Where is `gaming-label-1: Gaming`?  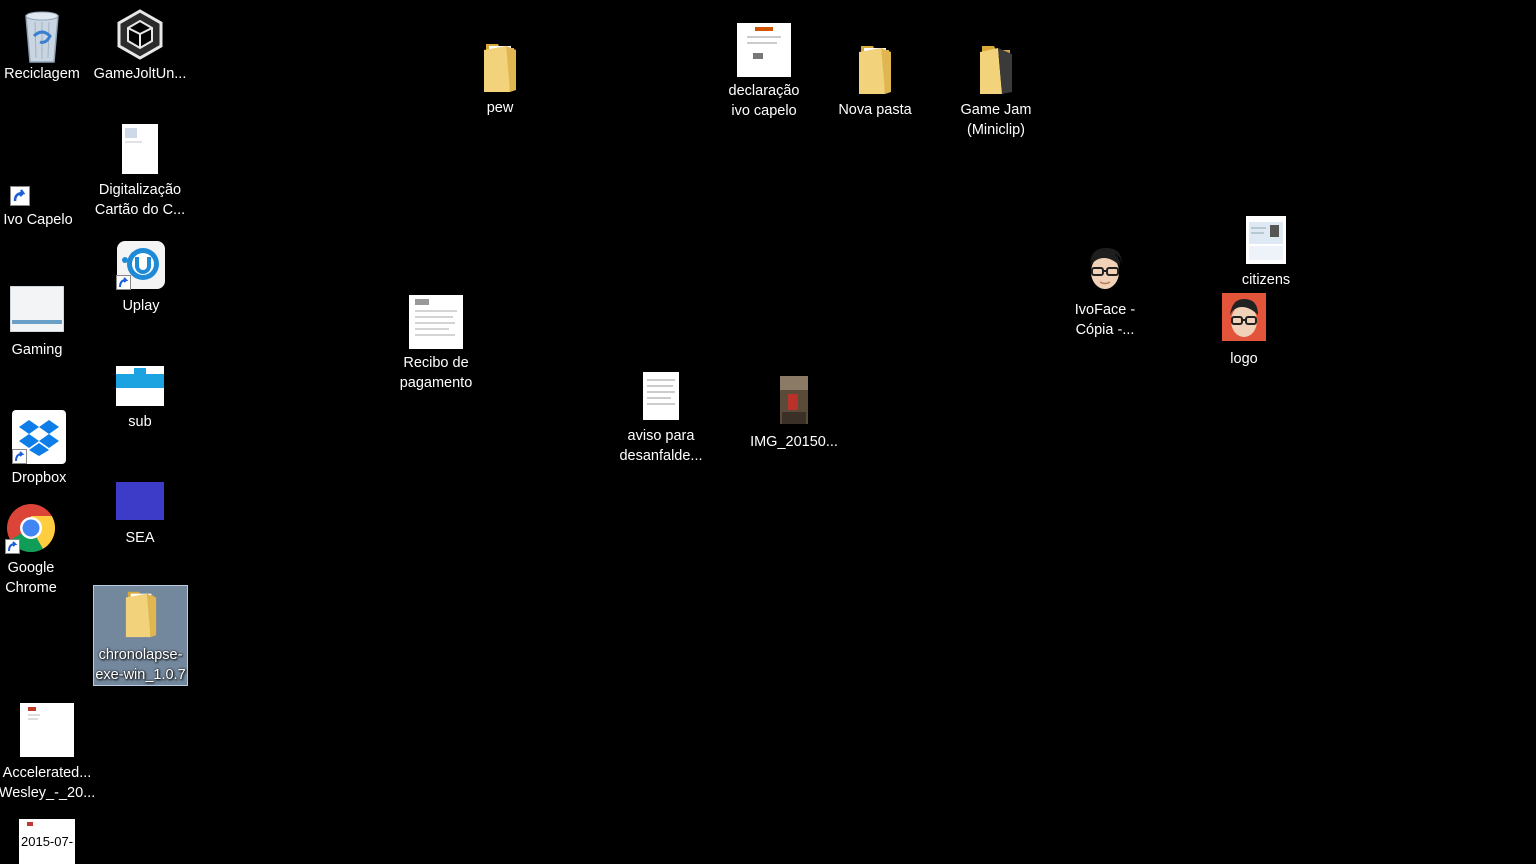
gaming-label-1: Gaming is located at coordinates (37, 350).